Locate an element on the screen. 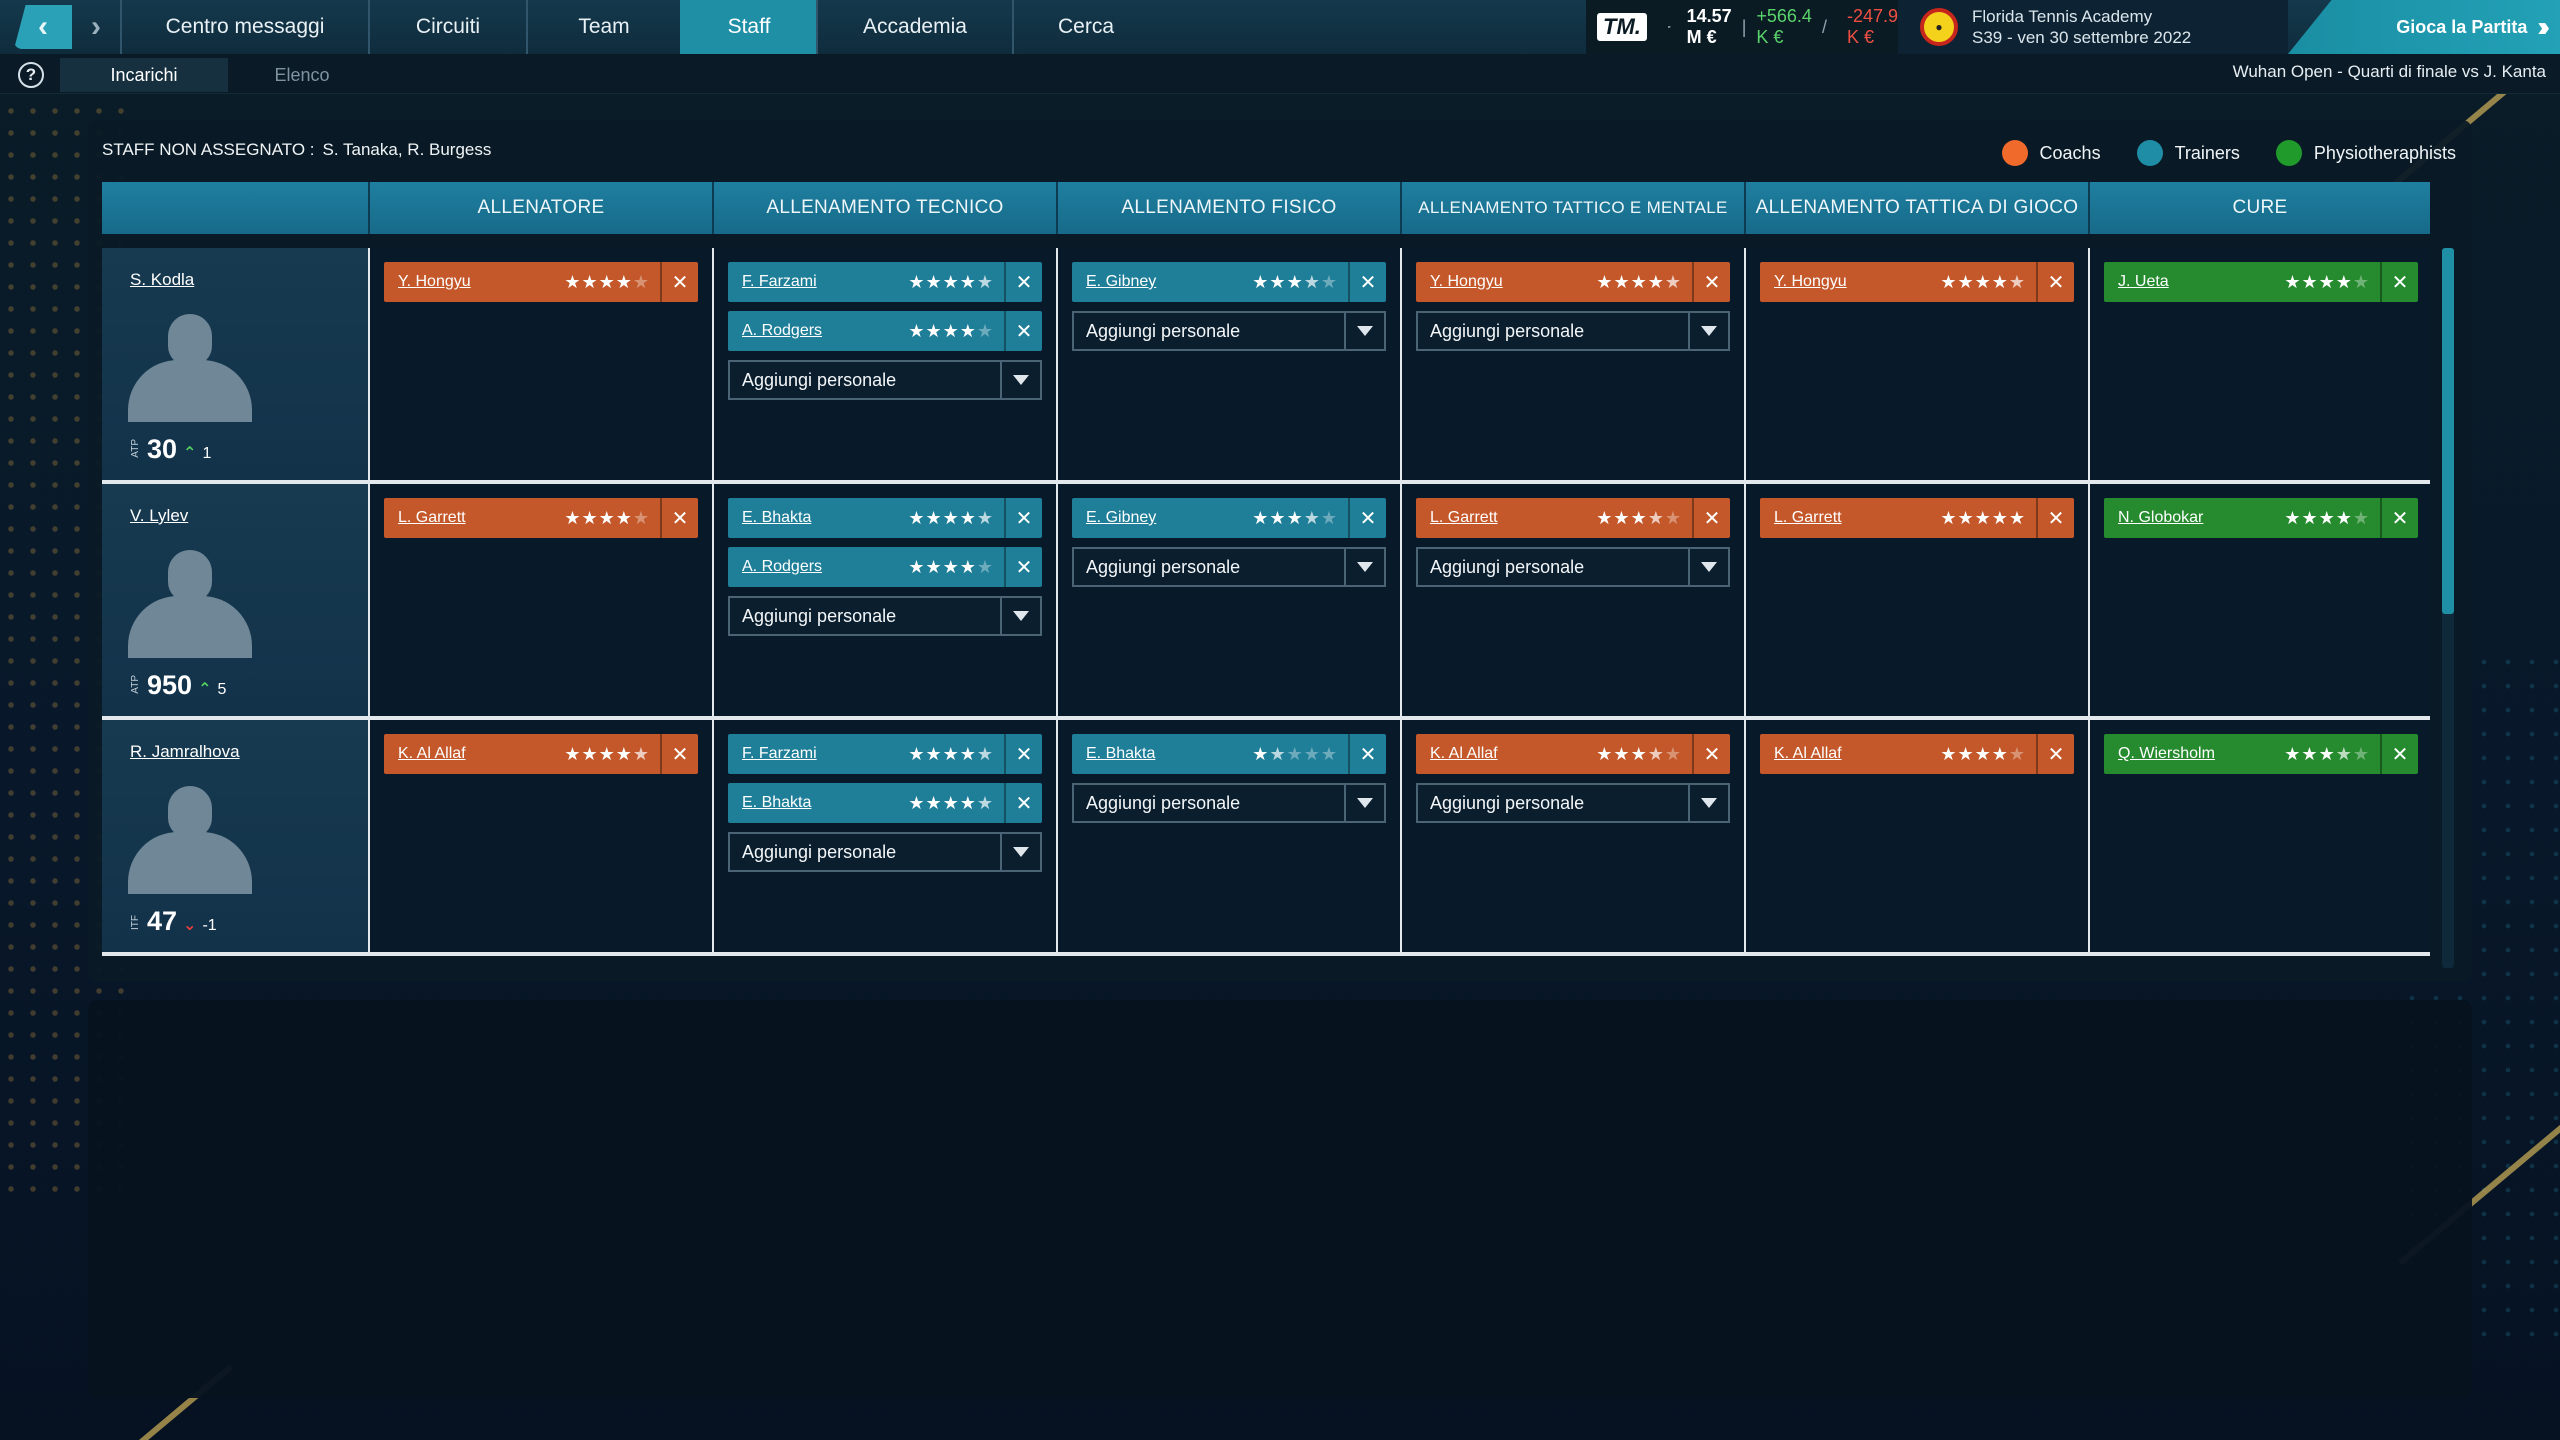 This screenshot has height=1440, width=2560. tab-elenco: Elenco is located at coordinates (302, 75).